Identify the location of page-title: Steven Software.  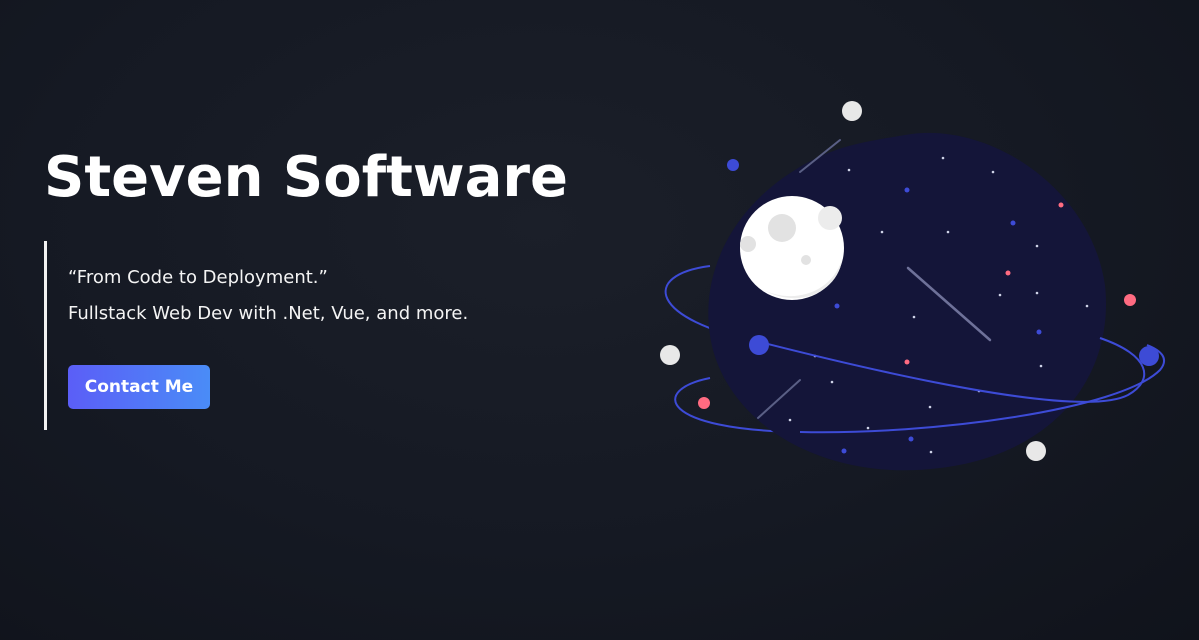
(306, 177).